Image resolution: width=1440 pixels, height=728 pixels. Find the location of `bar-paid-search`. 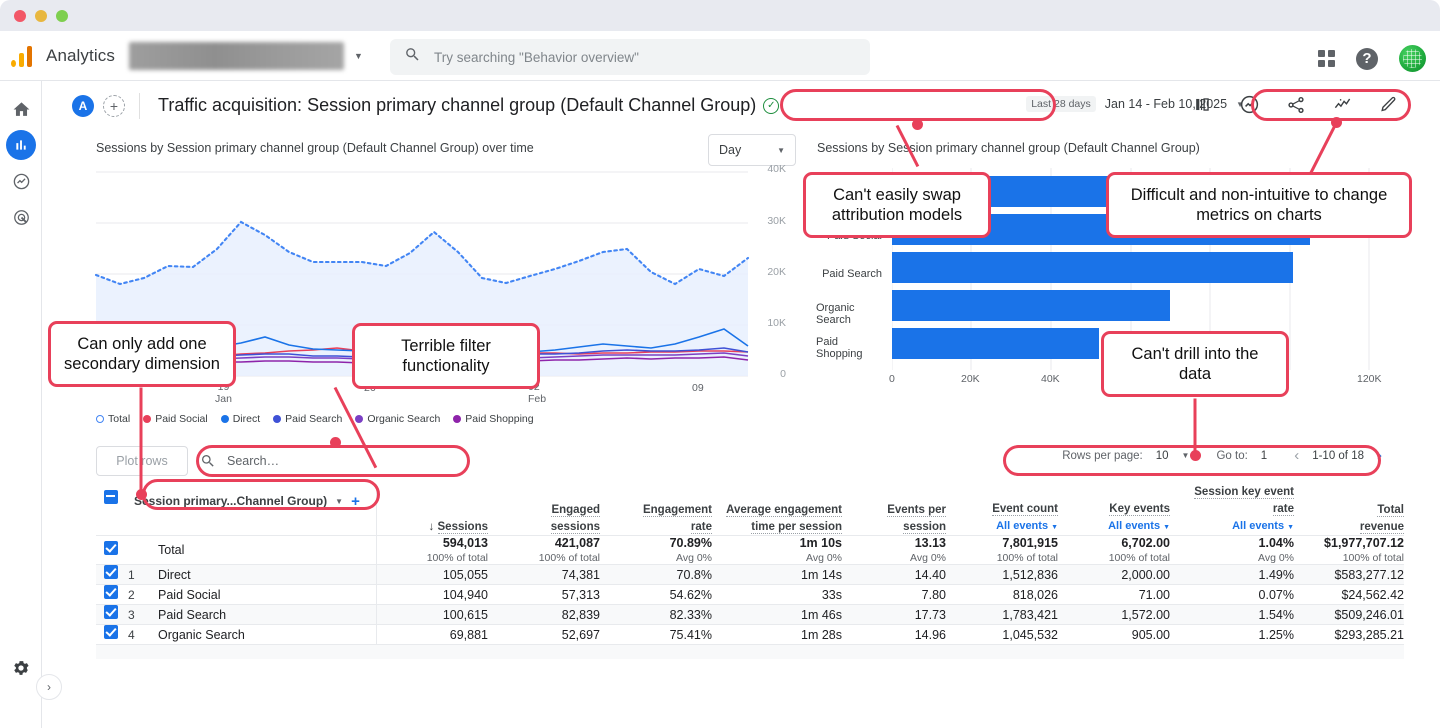

bar-paid-search is located at coordinates (1092, 267).